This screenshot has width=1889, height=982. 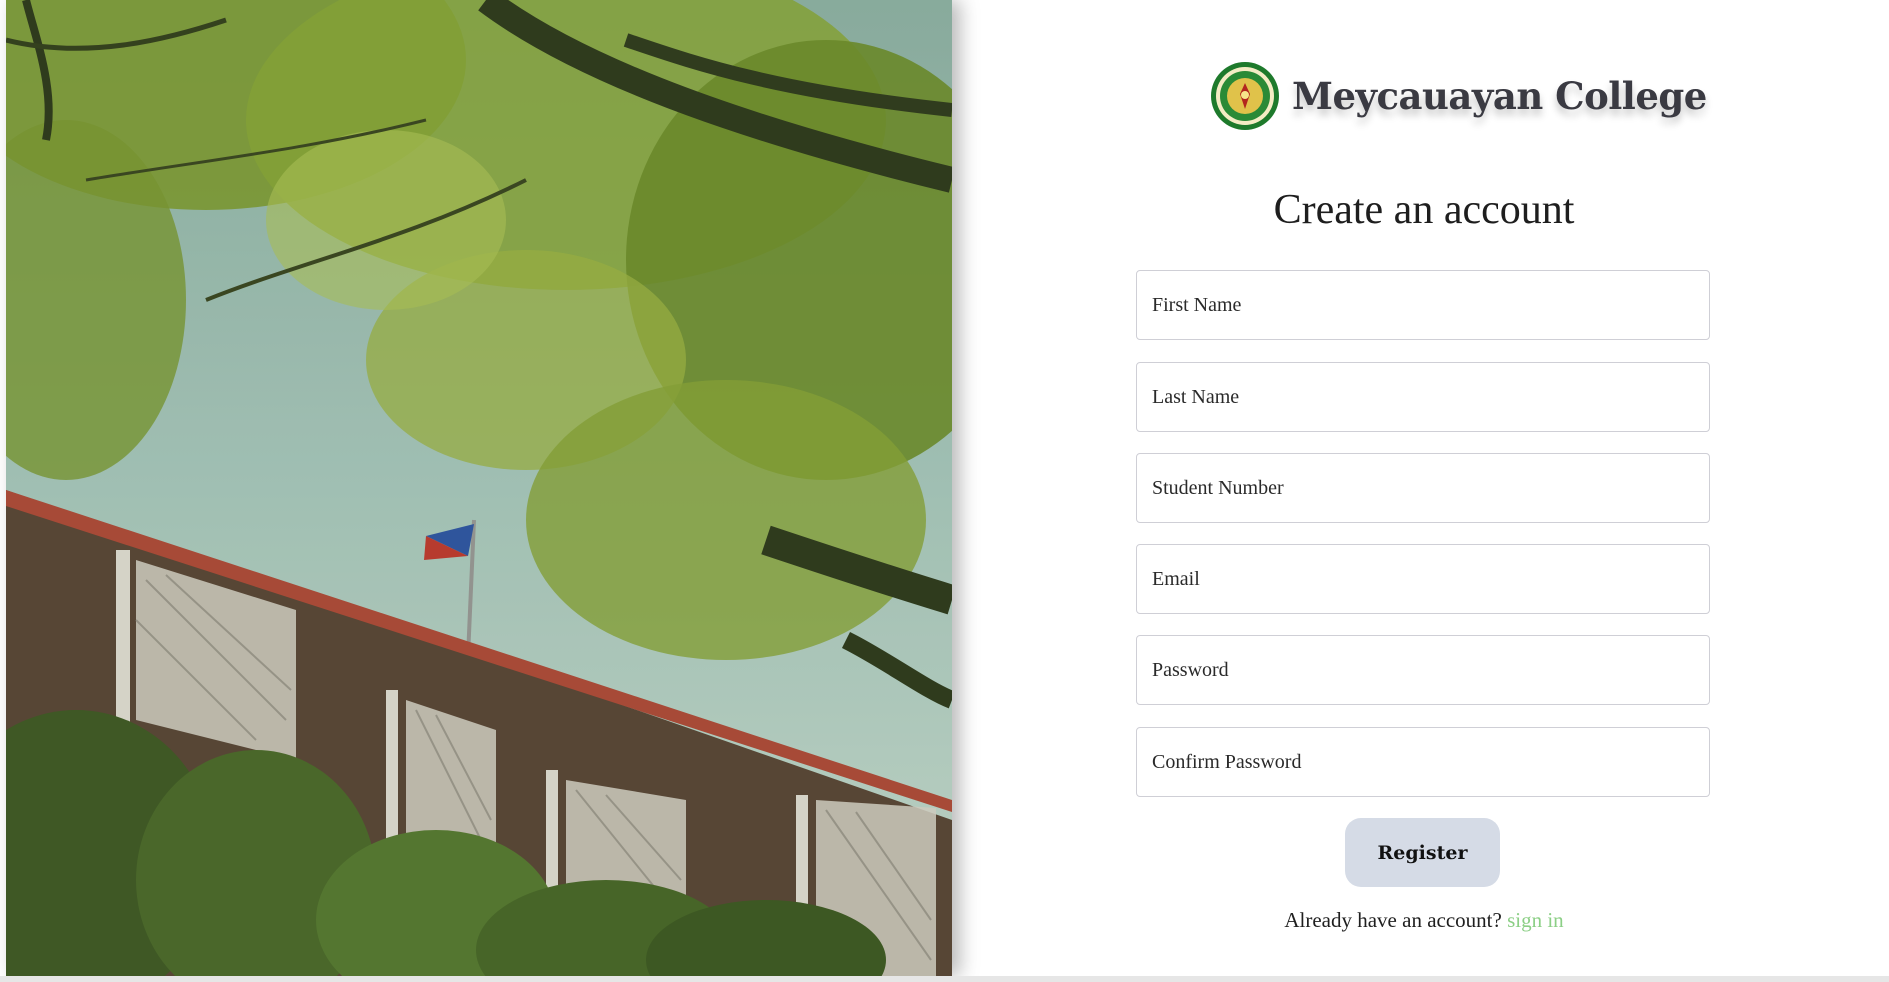 I want to click on signin-link: sign in, so click(x=1535, y=920).